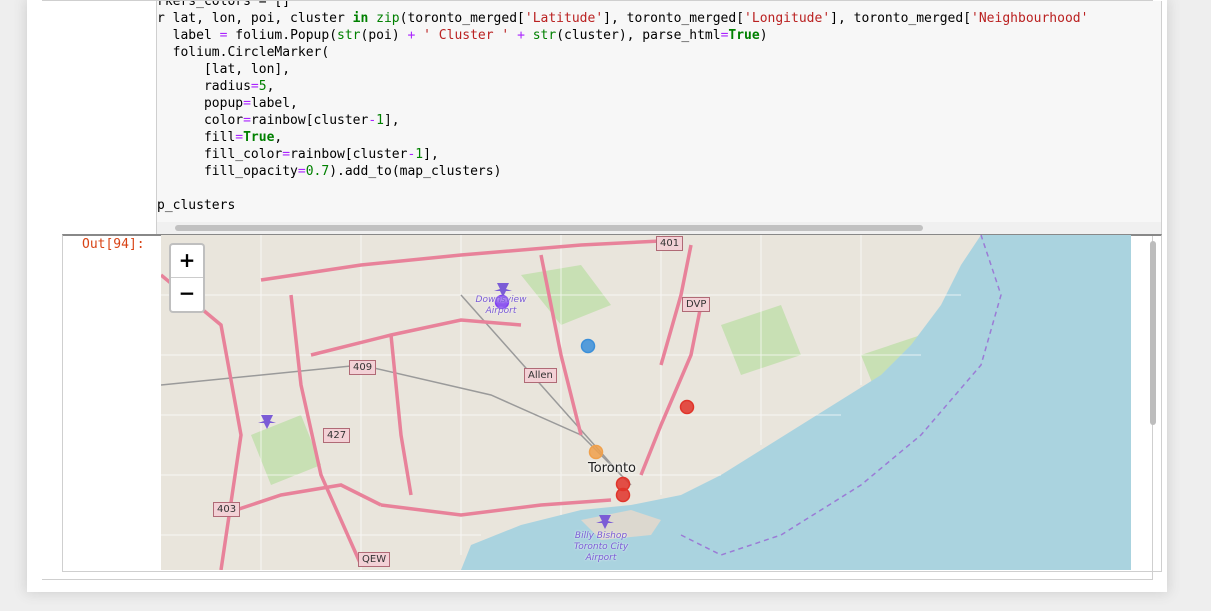  Describe the element at coordinates (196, 205) in the screenshot. I see `code-line: p_clusters` at that location.